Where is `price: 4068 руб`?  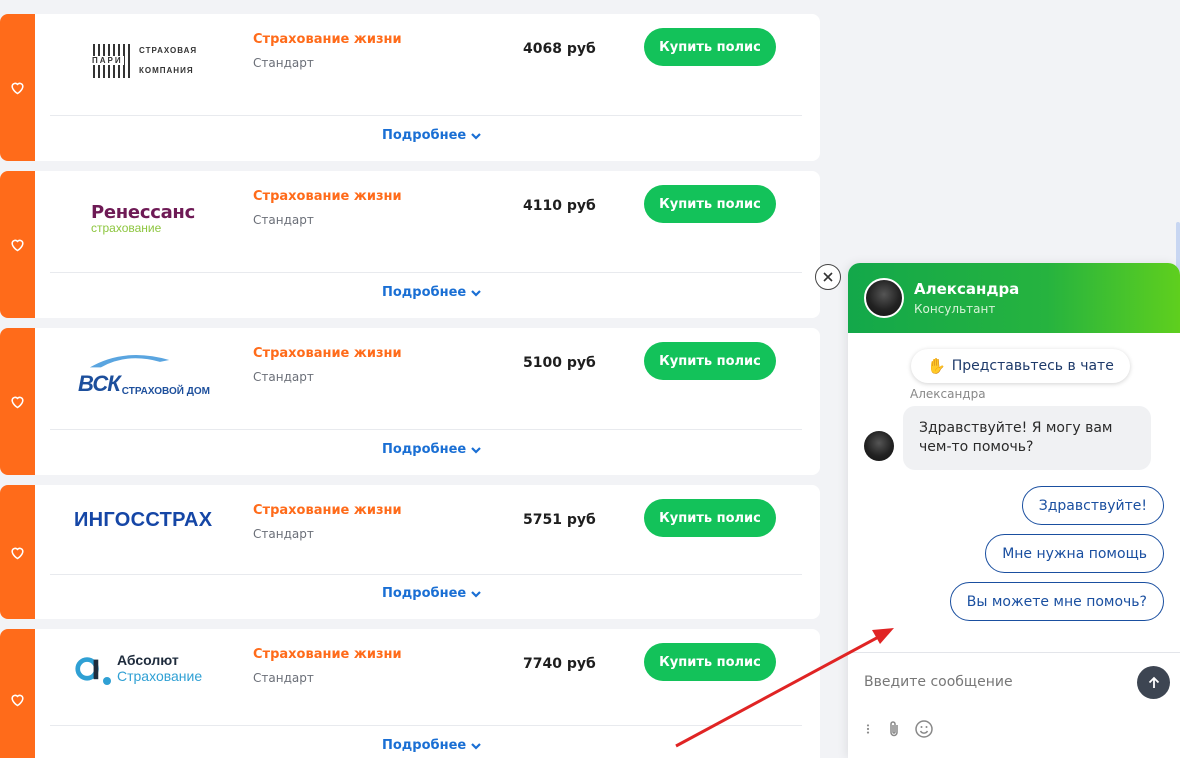 price: 4068 руб is located at coordinates (559, 49).